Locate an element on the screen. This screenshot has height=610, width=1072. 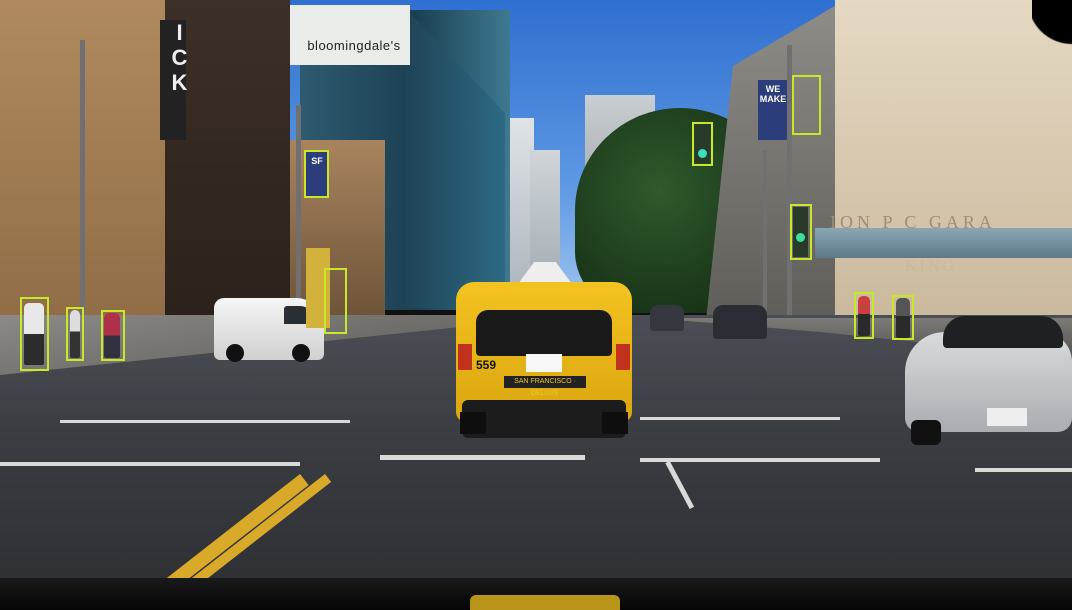
banner-right-text: WE MAKE is located at coordinates (773, 94).